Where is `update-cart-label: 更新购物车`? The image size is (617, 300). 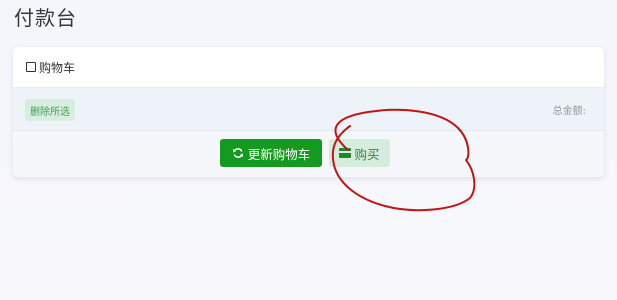 update-cart-label: 更新购物车 is located at coordinates (279, 154).